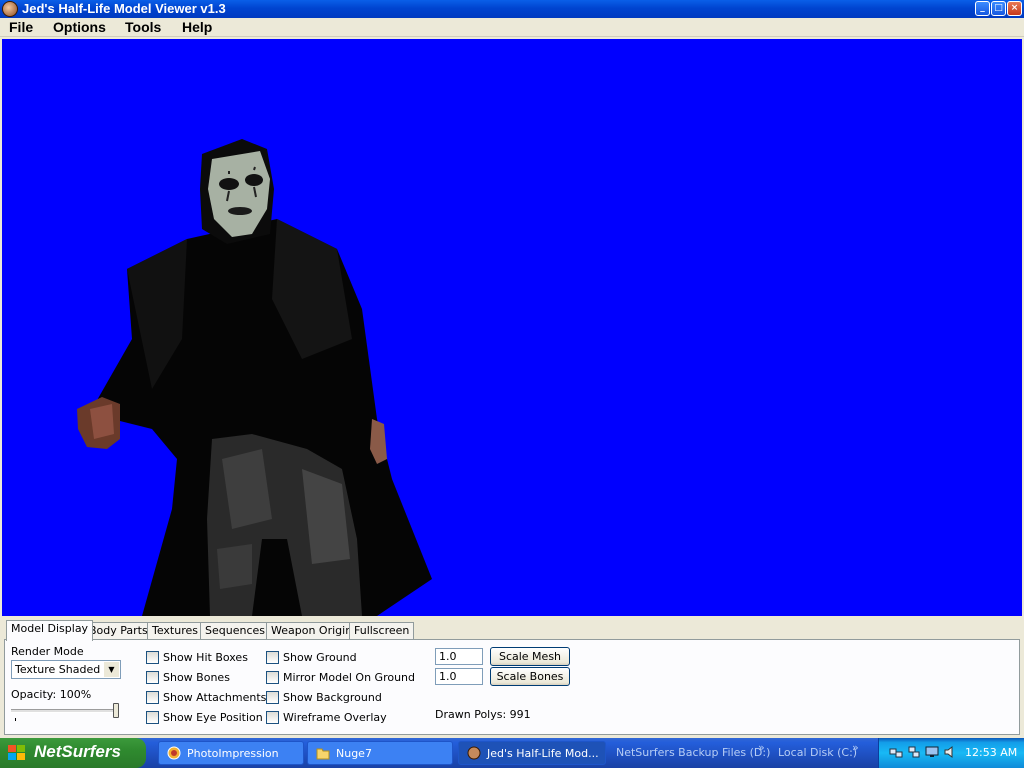 Image resolution: width=1024 pixels, height=768 pixels. Describe the element at coordinates (1014, 8) in the screenshot. I see `close-button: ×` at that location.